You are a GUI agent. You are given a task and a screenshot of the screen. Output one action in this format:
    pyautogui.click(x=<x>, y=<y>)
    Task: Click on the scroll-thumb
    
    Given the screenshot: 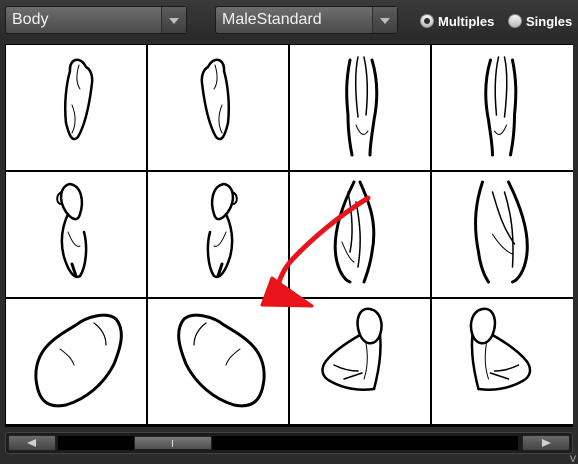 What is the action you would take?
    pyautogui.click(x=173, y=443)
    